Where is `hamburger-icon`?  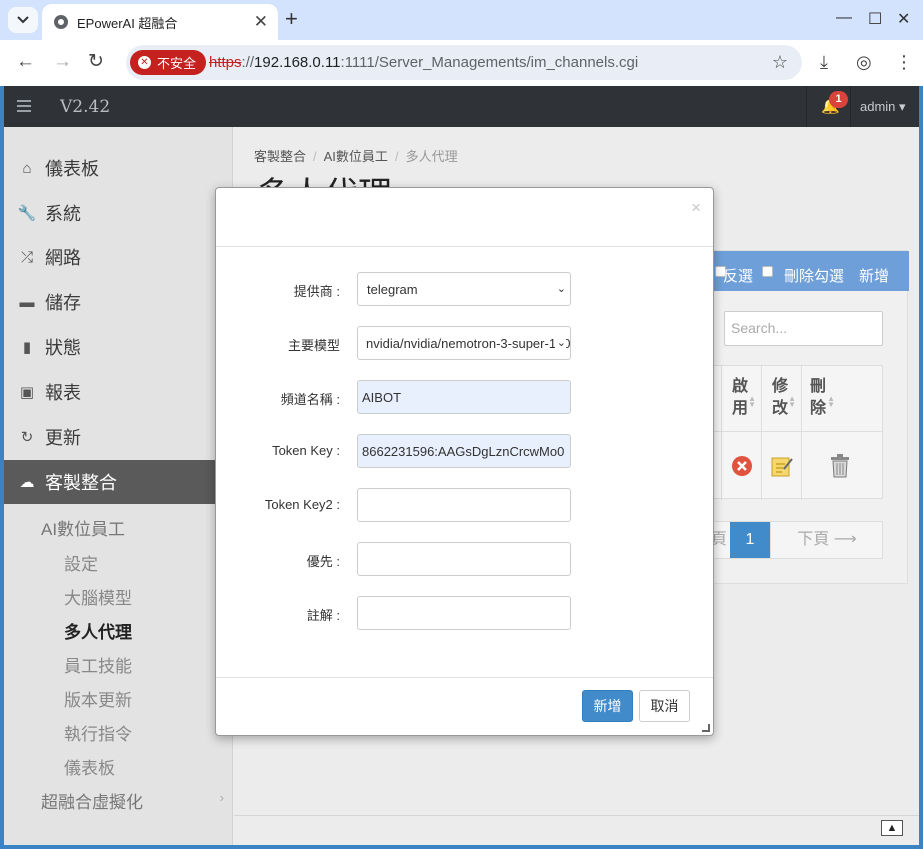
hamburger-icon is located at coordinates (24, 106).